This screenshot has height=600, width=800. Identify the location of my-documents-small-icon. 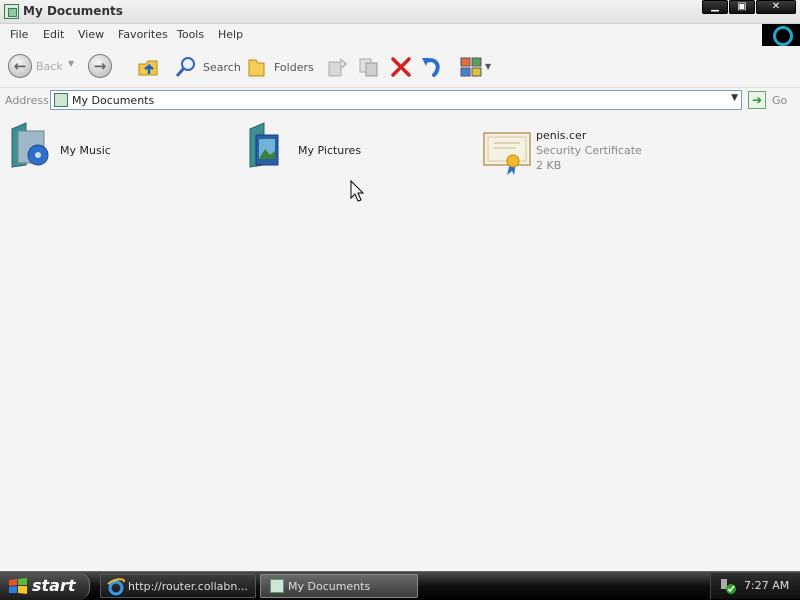
(61, 100).